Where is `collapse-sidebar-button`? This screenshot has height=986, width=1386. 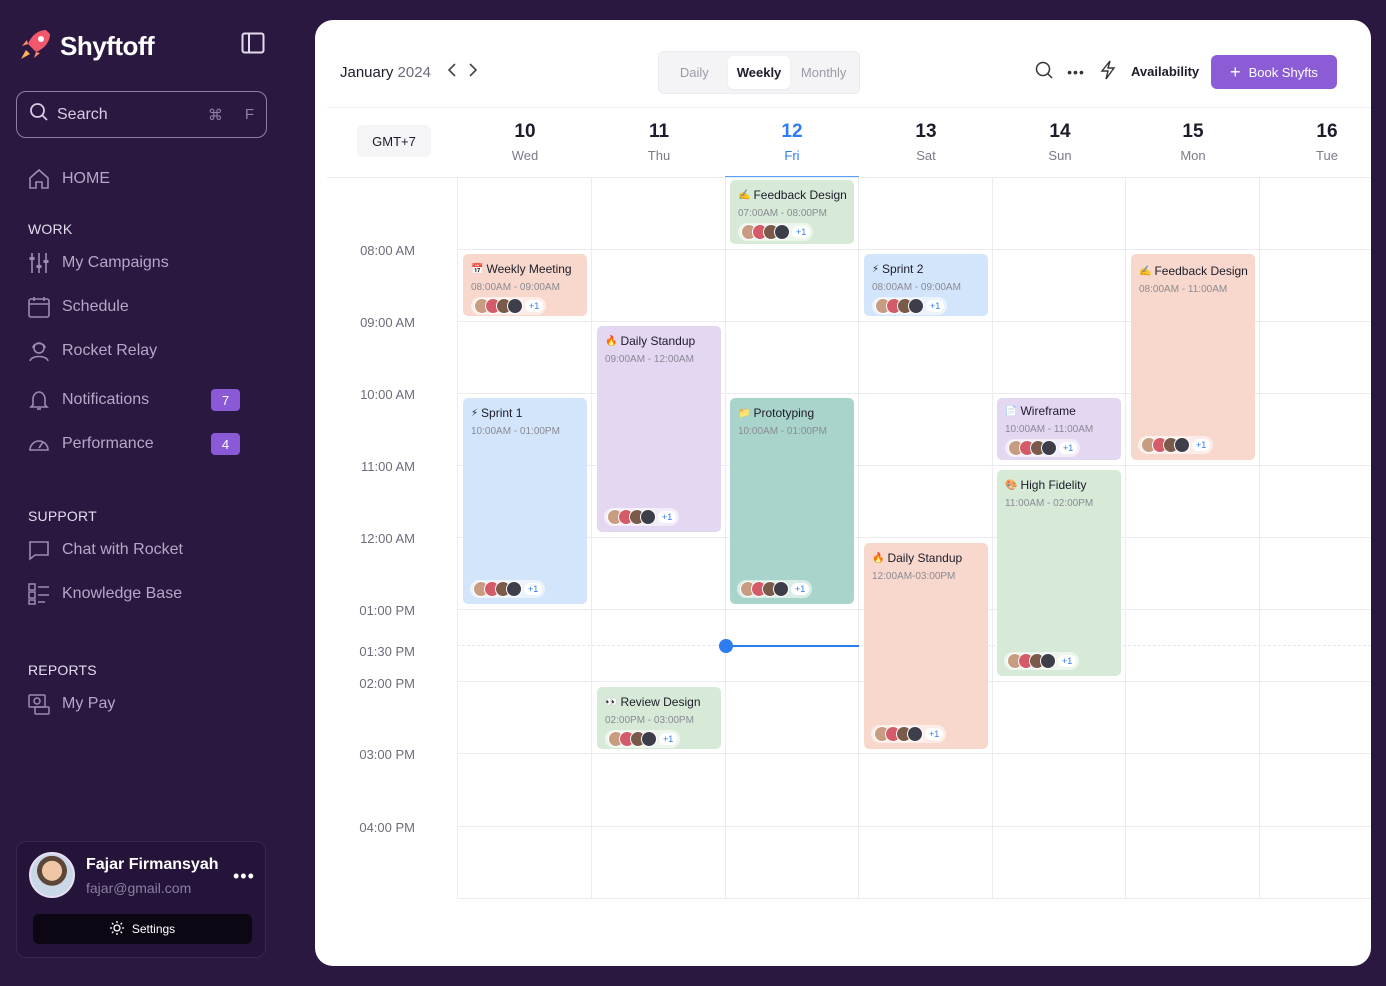 collapse-sidebar-button is located at coordinates (253, 45).